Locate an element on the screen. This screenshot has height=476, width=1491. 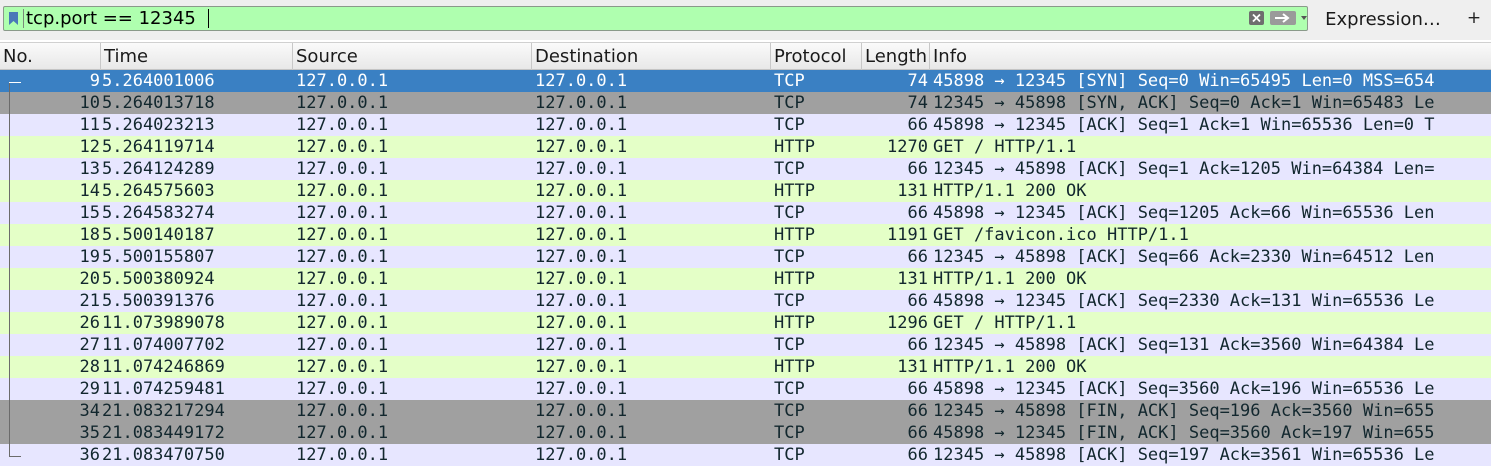
packet-number: 29 is located at coordinates (89, 389).